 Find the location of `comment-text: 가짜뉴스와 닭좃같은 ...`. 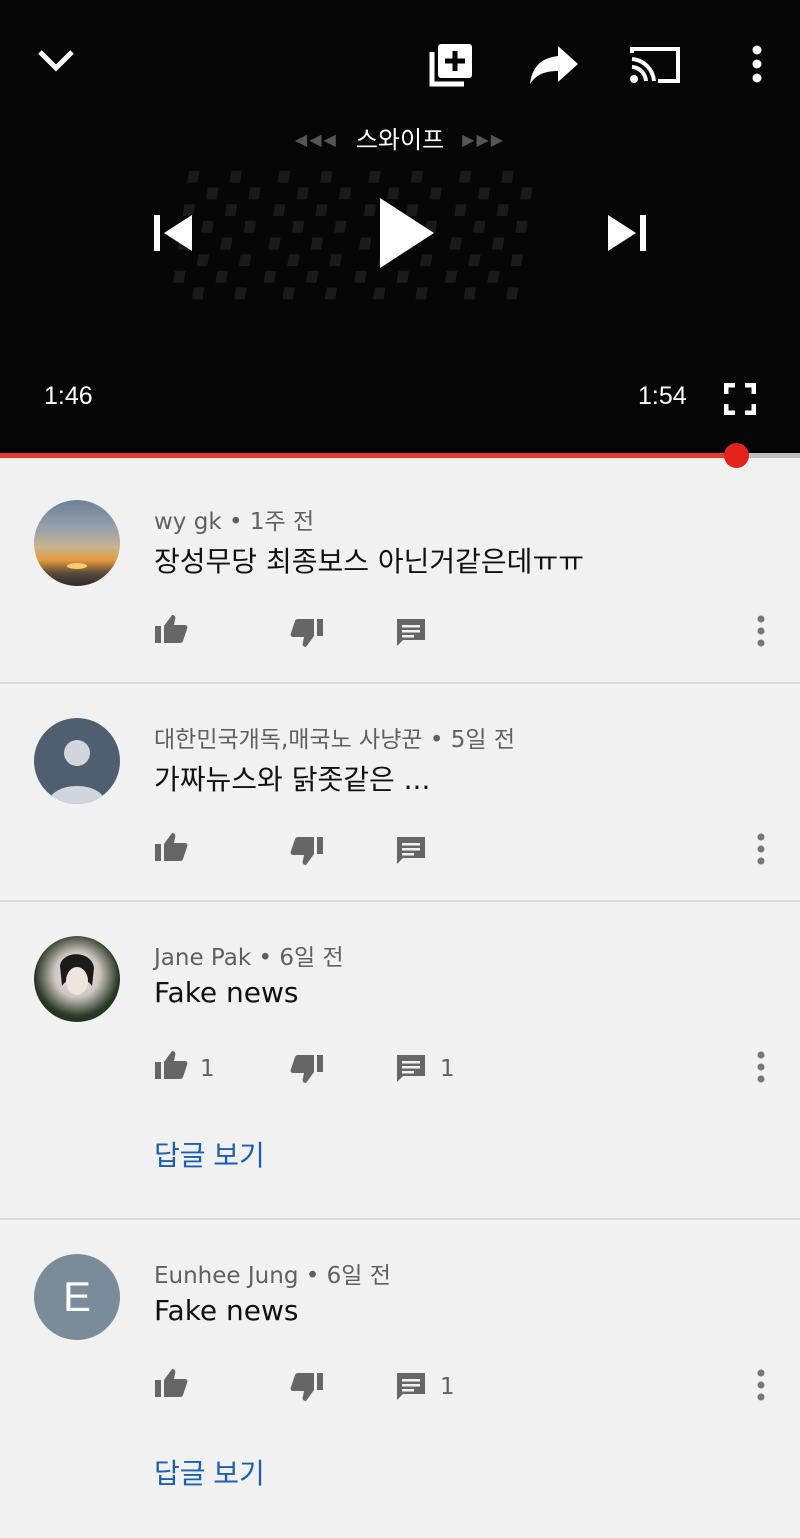

comment-text: 가짜뉴스와 닭좃같은 ... is located at coordinates (292, 779).